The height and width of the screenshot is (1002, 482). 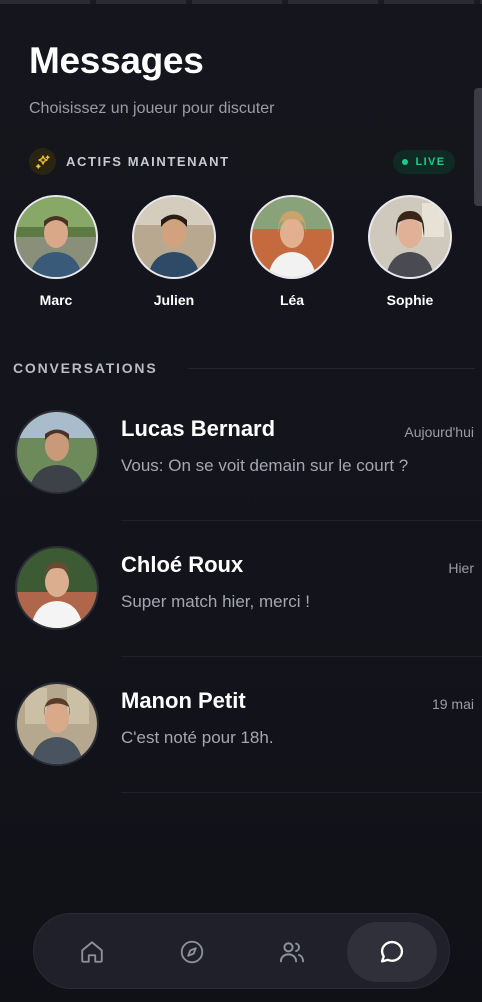 I want to click on active-players-list: Marc Julien Léa Sophie, so click(x=248, y=255).